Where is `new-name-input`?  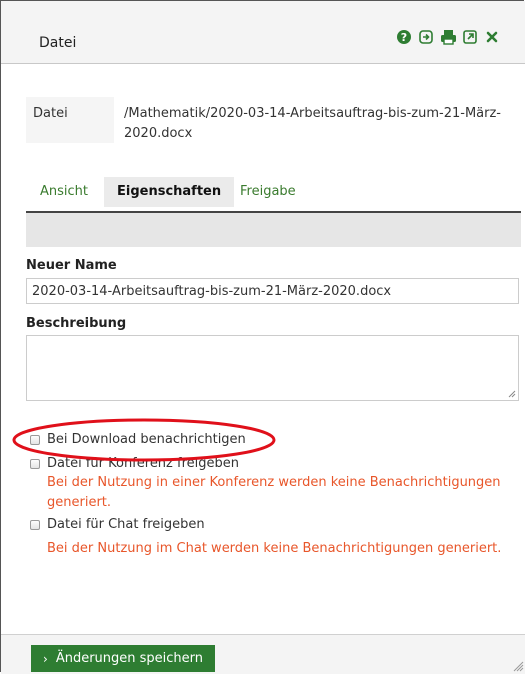 new-name-input is located at coordinates (272, 291).